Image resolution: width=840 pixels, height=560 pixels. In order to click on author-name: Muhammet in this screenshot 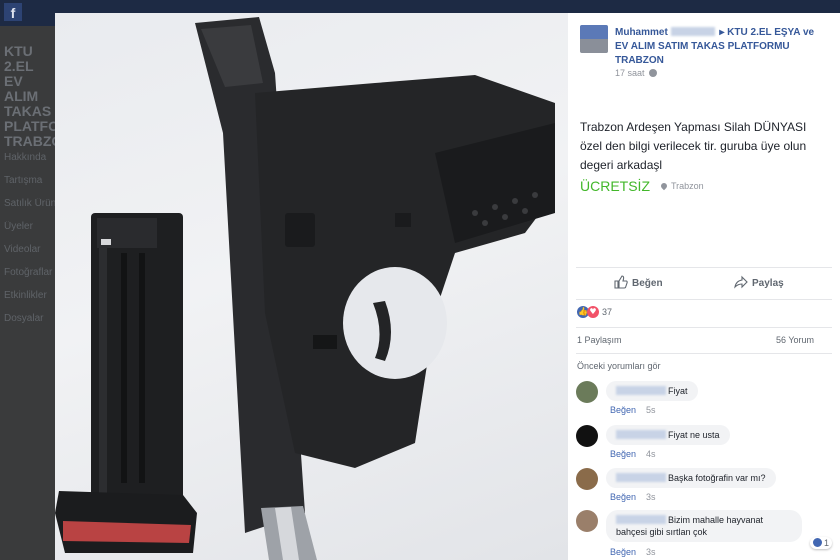, I will do `click(641, 32)`.